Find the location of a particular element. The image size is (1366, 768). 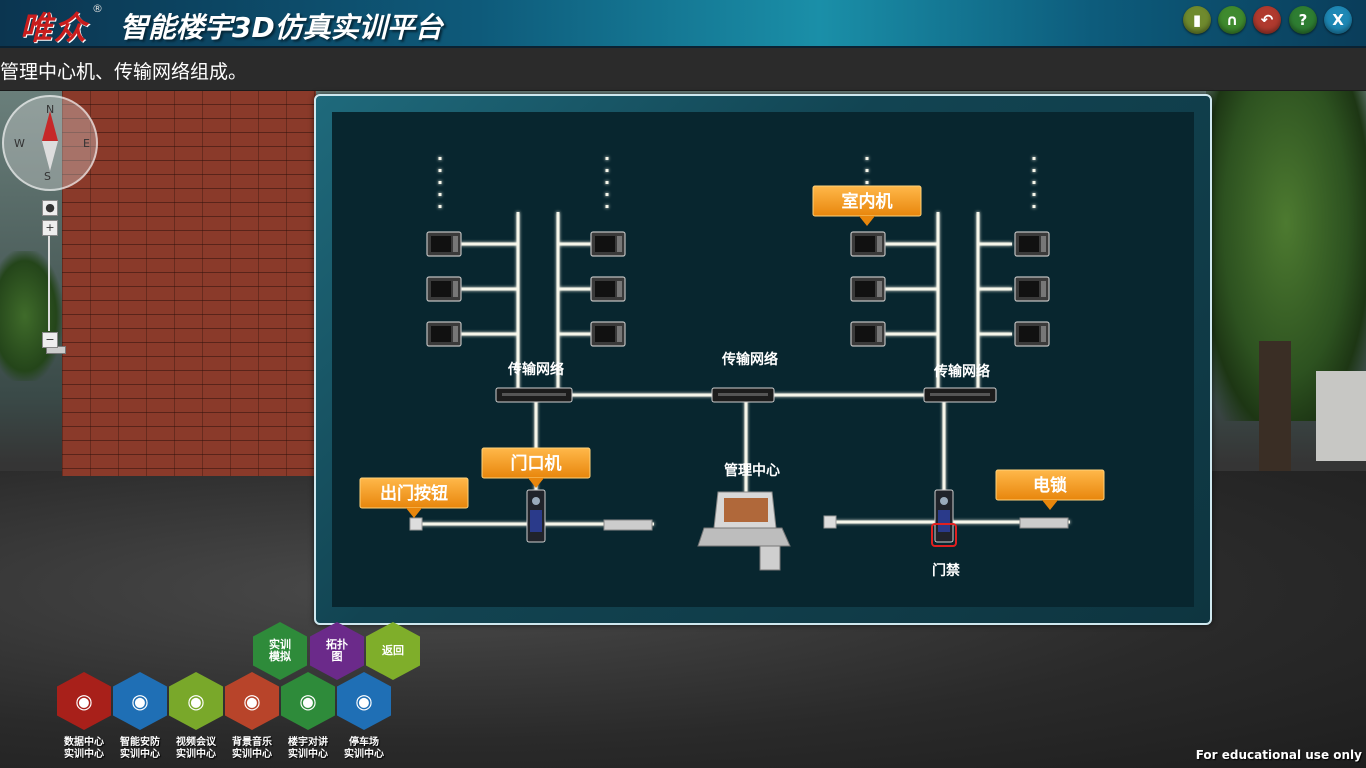

electric-lock-icon-right is located at coordinates (1044, 523).